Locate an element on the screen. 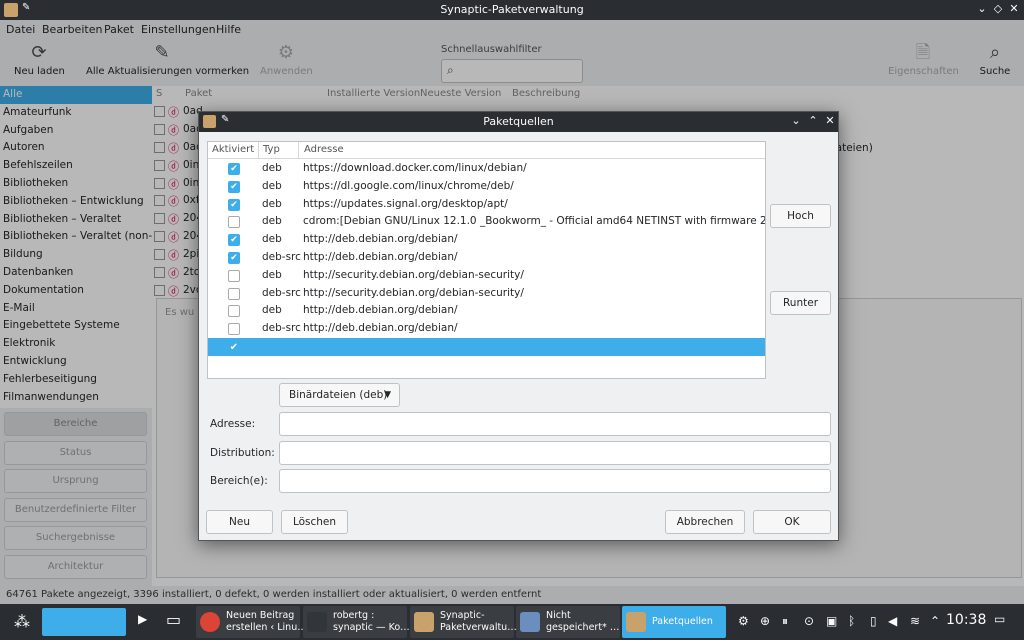 The image size is (1024, 640). task-label: Neuen Beitrag is located at coordinates (260, 615).